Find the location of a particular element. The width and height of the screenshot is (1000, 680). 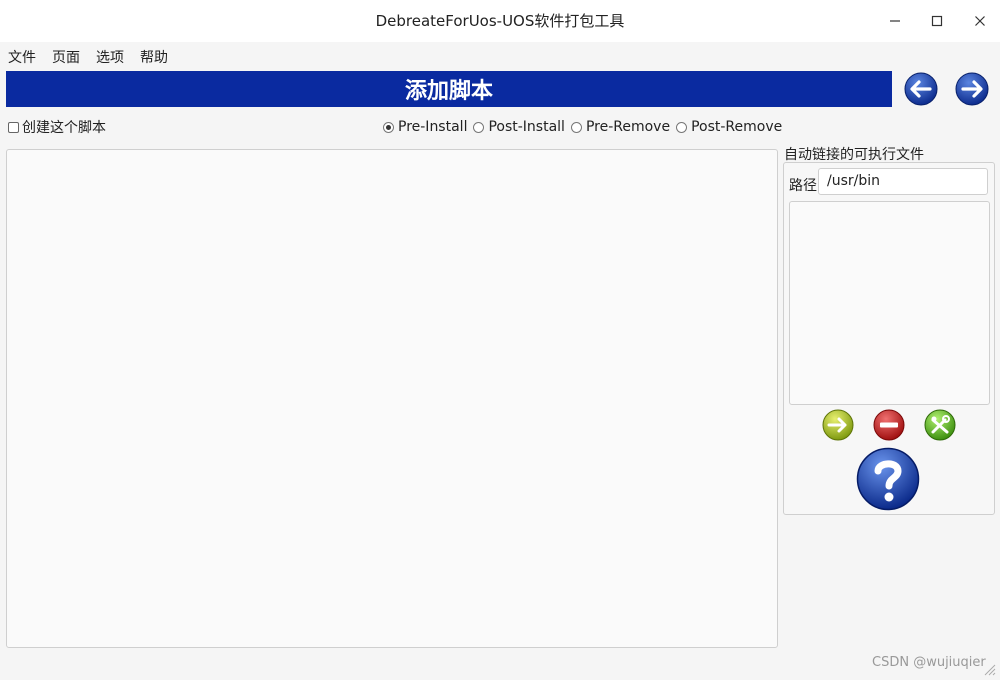

radio-pre-remove: Pre-Remove is located at coordinates (620, 127).